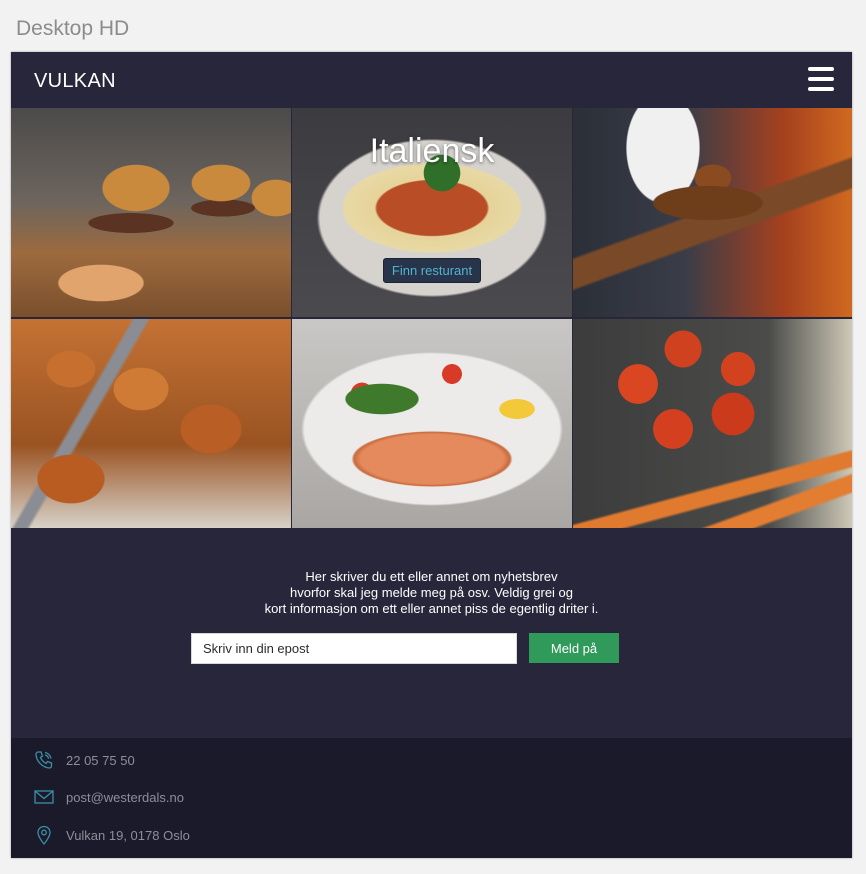 This screenshot has width=866, height=874. What do you see at coordinates (432, 151) in the screenshot?
I see `tile-title: Italiensk` at bounding box center [432, 151].